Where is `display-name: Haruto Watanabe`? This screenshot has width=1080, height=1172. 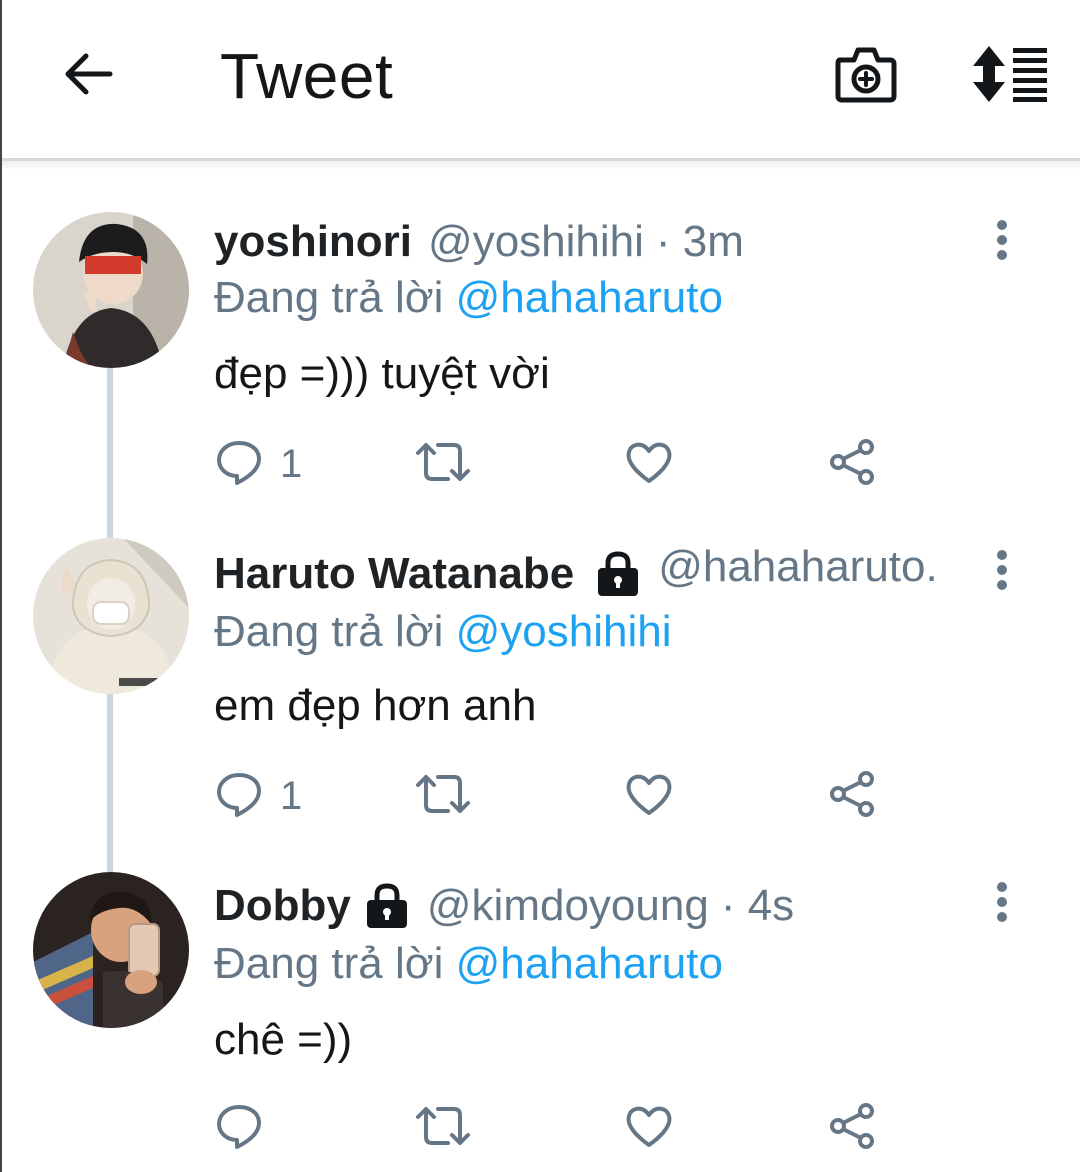
display-name: Haruto Watanabe is located at coordinates (394, 574).